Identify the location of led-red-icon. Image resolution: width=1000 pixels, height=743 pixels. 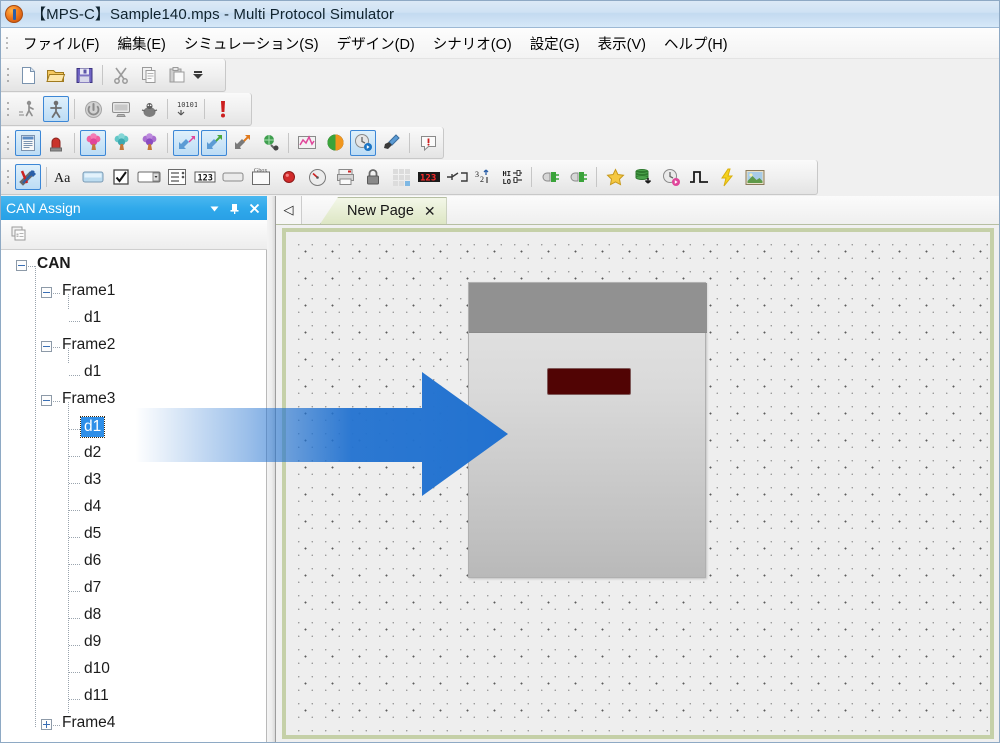
(289, 177).